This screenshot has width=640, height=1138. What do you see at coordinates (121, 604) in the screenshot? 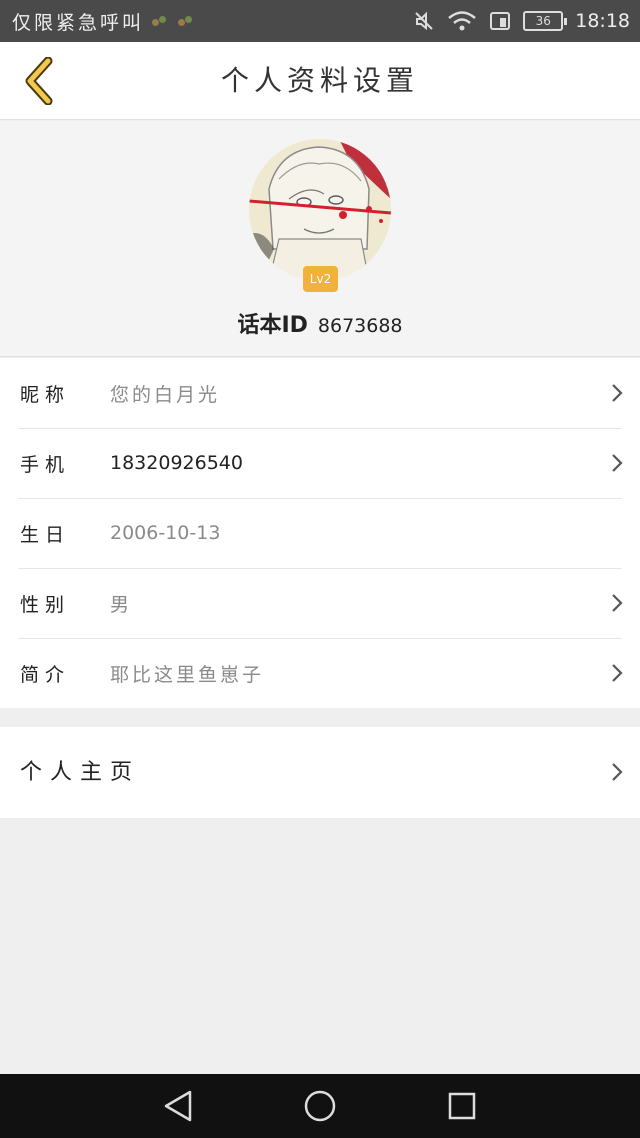
I see `gender-value: 男` at bounding box center [121, 604].